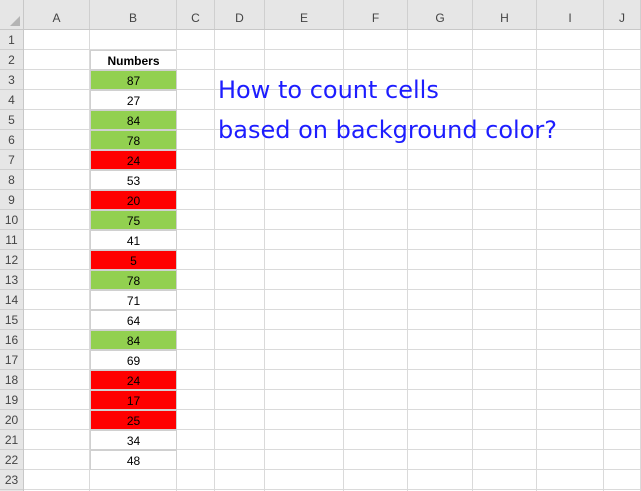 This screenshot has height=491, width=641. What do you see at coordinates (133, 80) in the screenshot?
I see `number-cell: 87` at bounding box center [133, 80].